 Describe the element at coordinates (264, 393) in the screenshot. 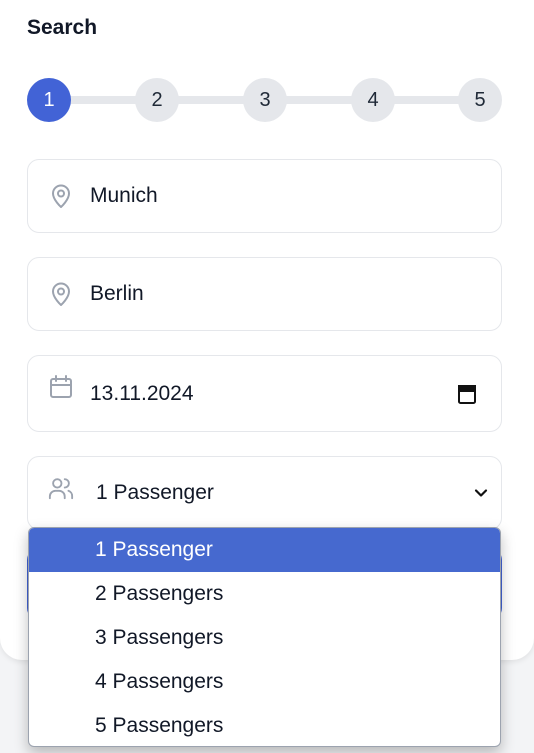

I see `date-field: 13.11.2024` at that location.